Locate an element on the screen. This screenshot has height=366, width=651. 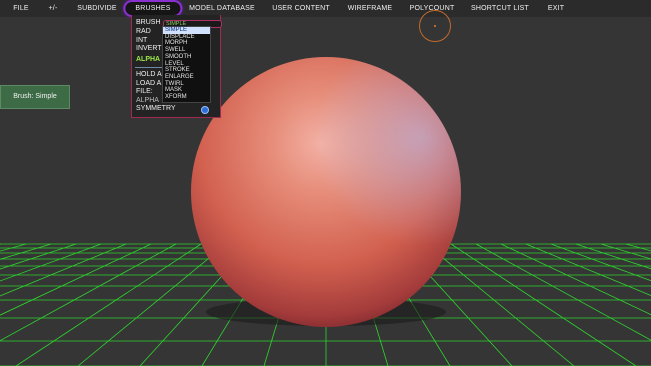
brush-option-xform: XFORM is located at coordinates (186, 97).